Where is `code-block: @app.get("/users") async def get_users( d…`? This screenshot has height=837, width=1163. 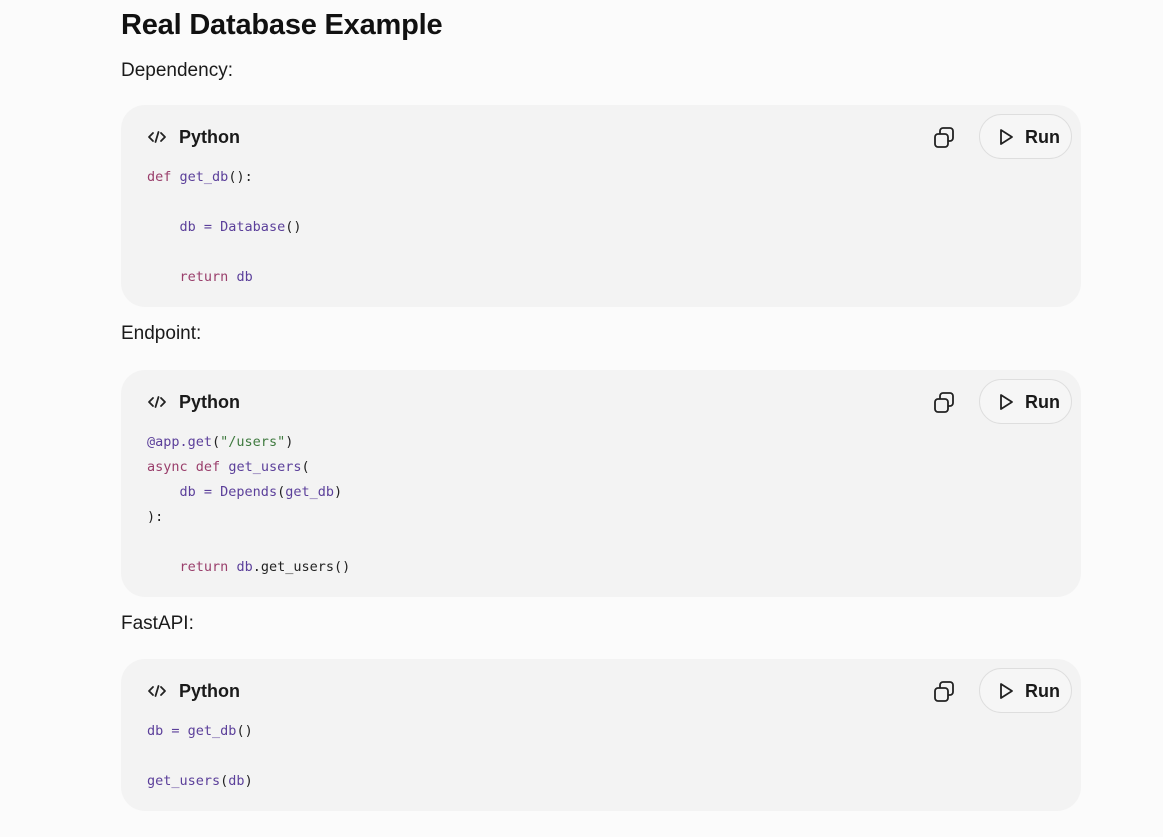
code-block: @app.get("/users") async def get_users( d… is located at coordinates (248, 505).